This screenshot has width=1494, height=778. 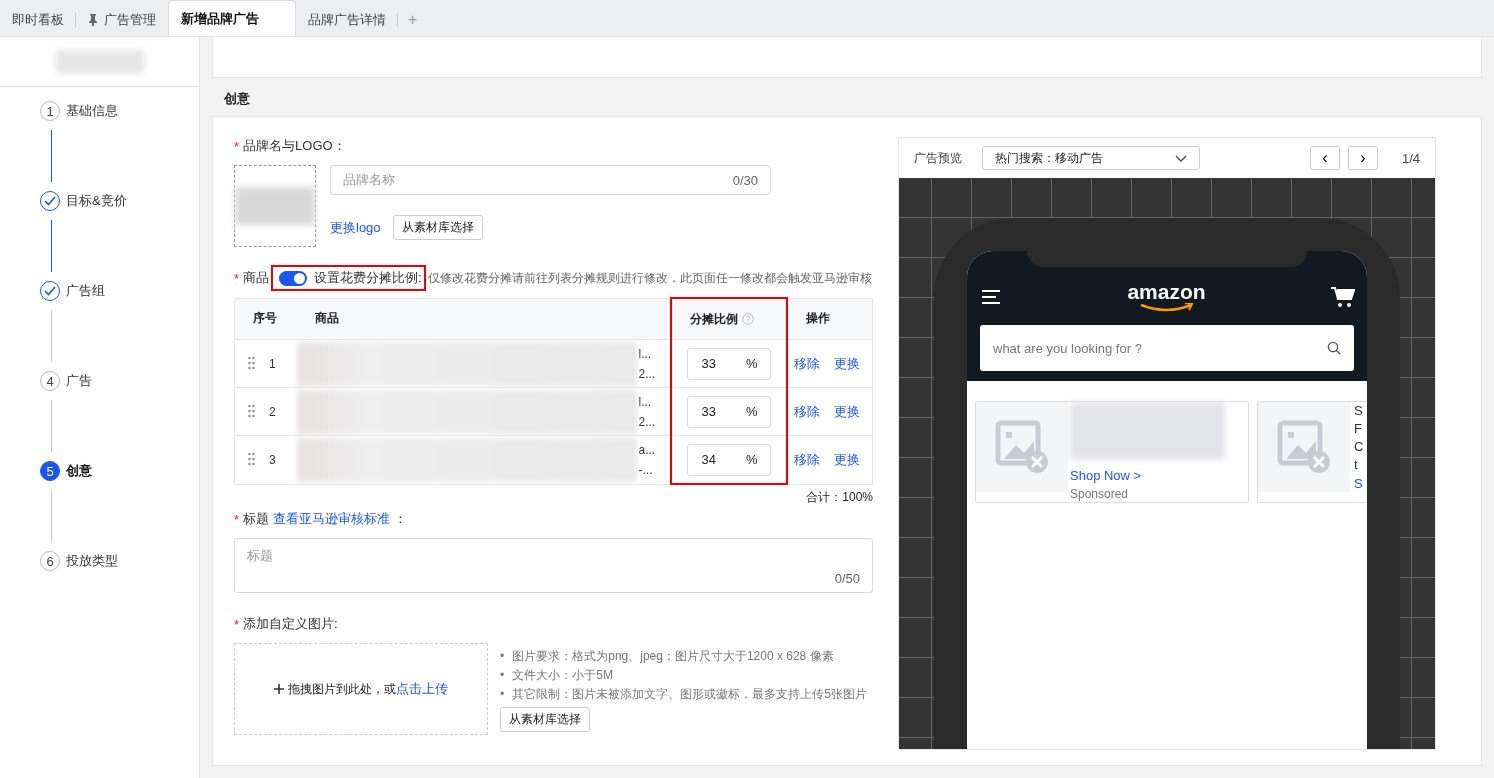 I want to click on store-logo: amazon, so click(x=1166, y=297).